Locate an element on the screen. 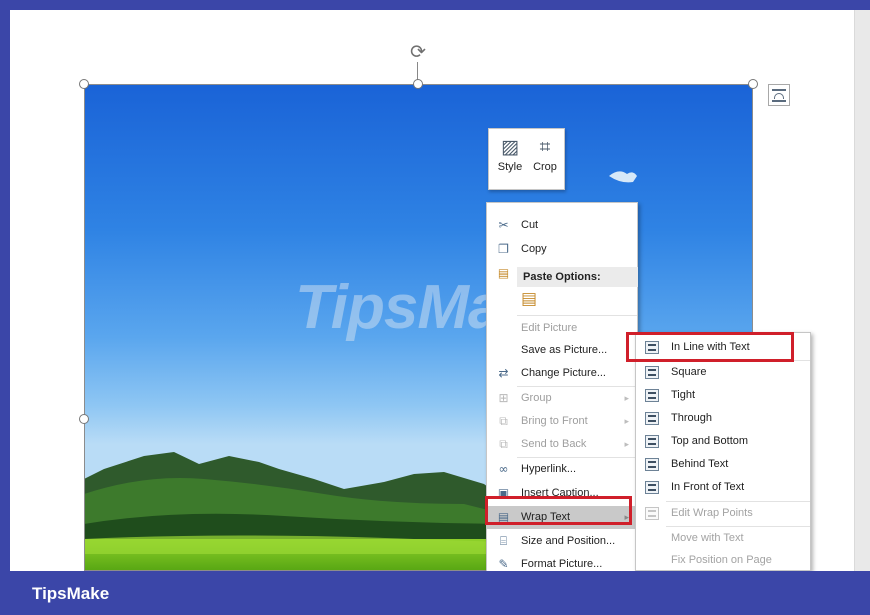 Image resolution: width=870 pixels, height=615 pixels. size-position-icon: ⌸ is located at coordinates (503, 541).